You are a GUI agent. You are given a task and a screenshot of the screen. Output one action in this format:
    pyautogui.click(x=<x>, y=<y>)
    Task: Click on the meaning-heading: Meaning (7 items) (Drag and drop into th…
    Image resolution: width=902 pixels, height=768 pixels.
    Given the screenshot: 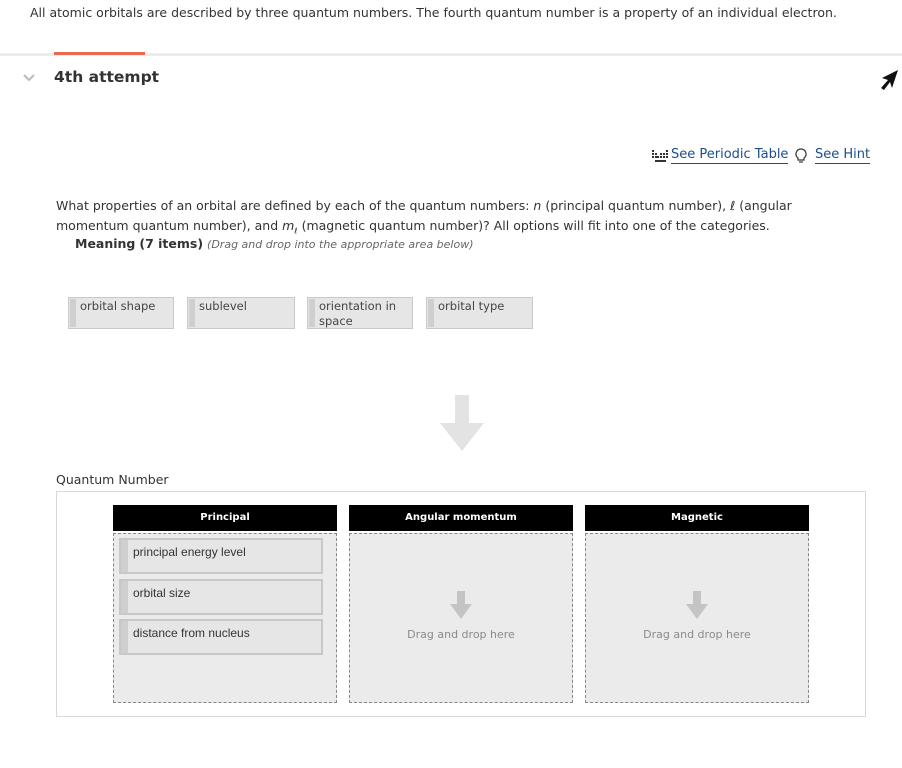 What is the action you would take?
    pyautogui.click(x=274, y=243)
    